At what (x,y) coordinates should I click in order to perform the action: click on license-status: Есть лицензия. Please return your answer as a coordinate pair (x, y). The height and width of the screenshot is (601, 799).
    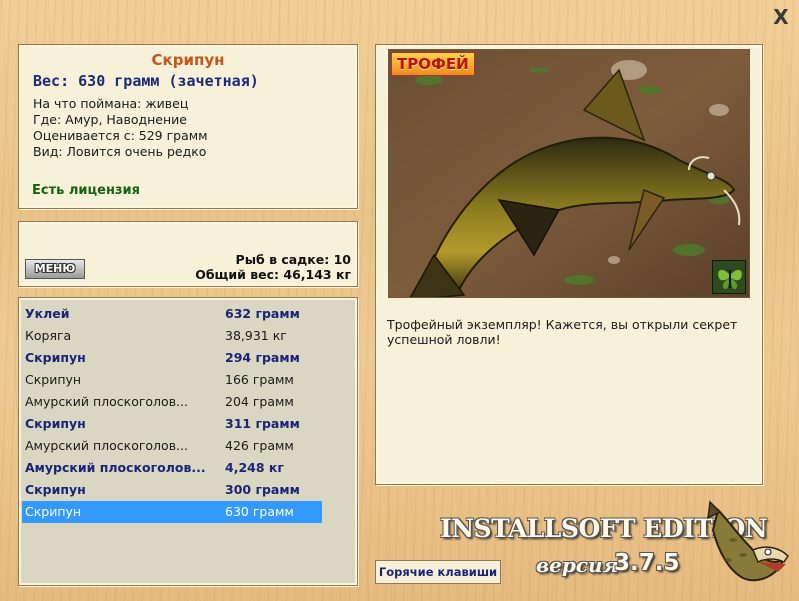
    Looking at the image, I should click on (86, 190).